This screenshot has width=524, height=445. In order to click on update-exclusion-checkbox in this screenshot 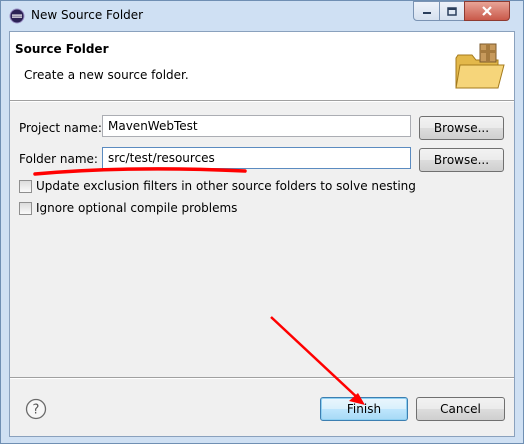, I will do `click(25, 186)`.